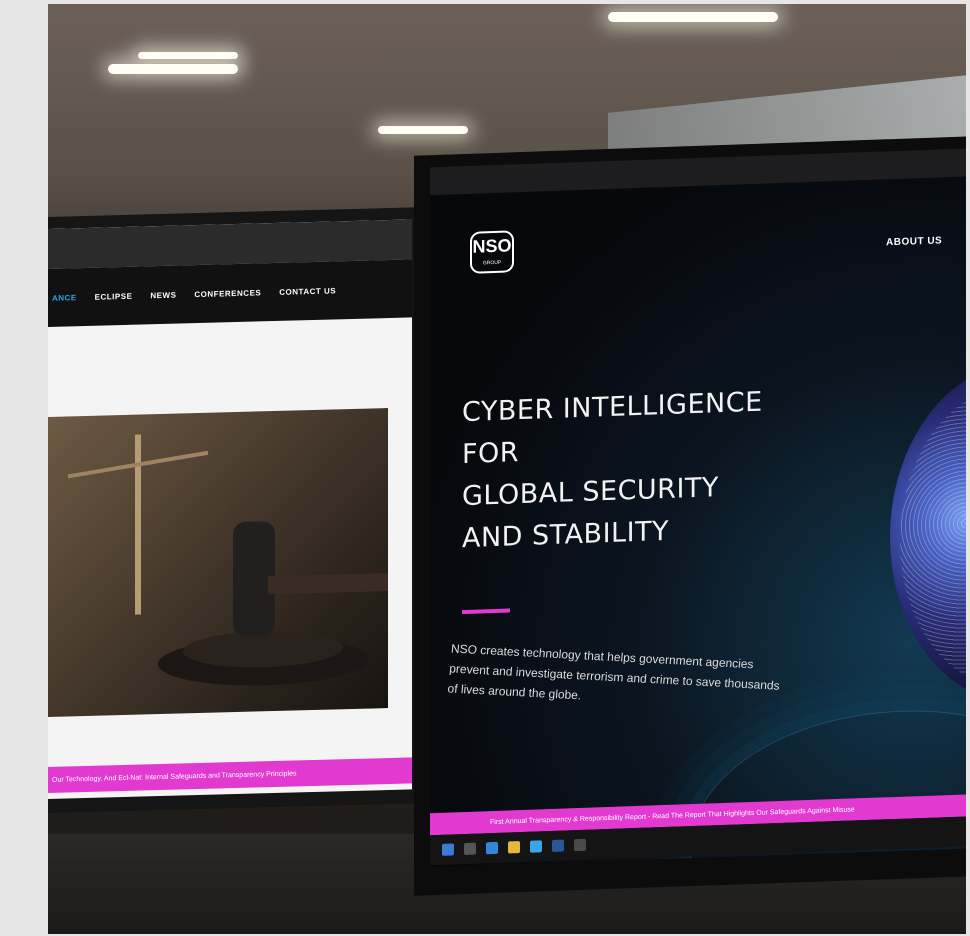 The height and width of the screenshot is (936, 970). What do you see at coordinates (590, 492) in the screenshot?
I see `headline-line: GLOBAL SECURITY` at bounding box center [590, 492].